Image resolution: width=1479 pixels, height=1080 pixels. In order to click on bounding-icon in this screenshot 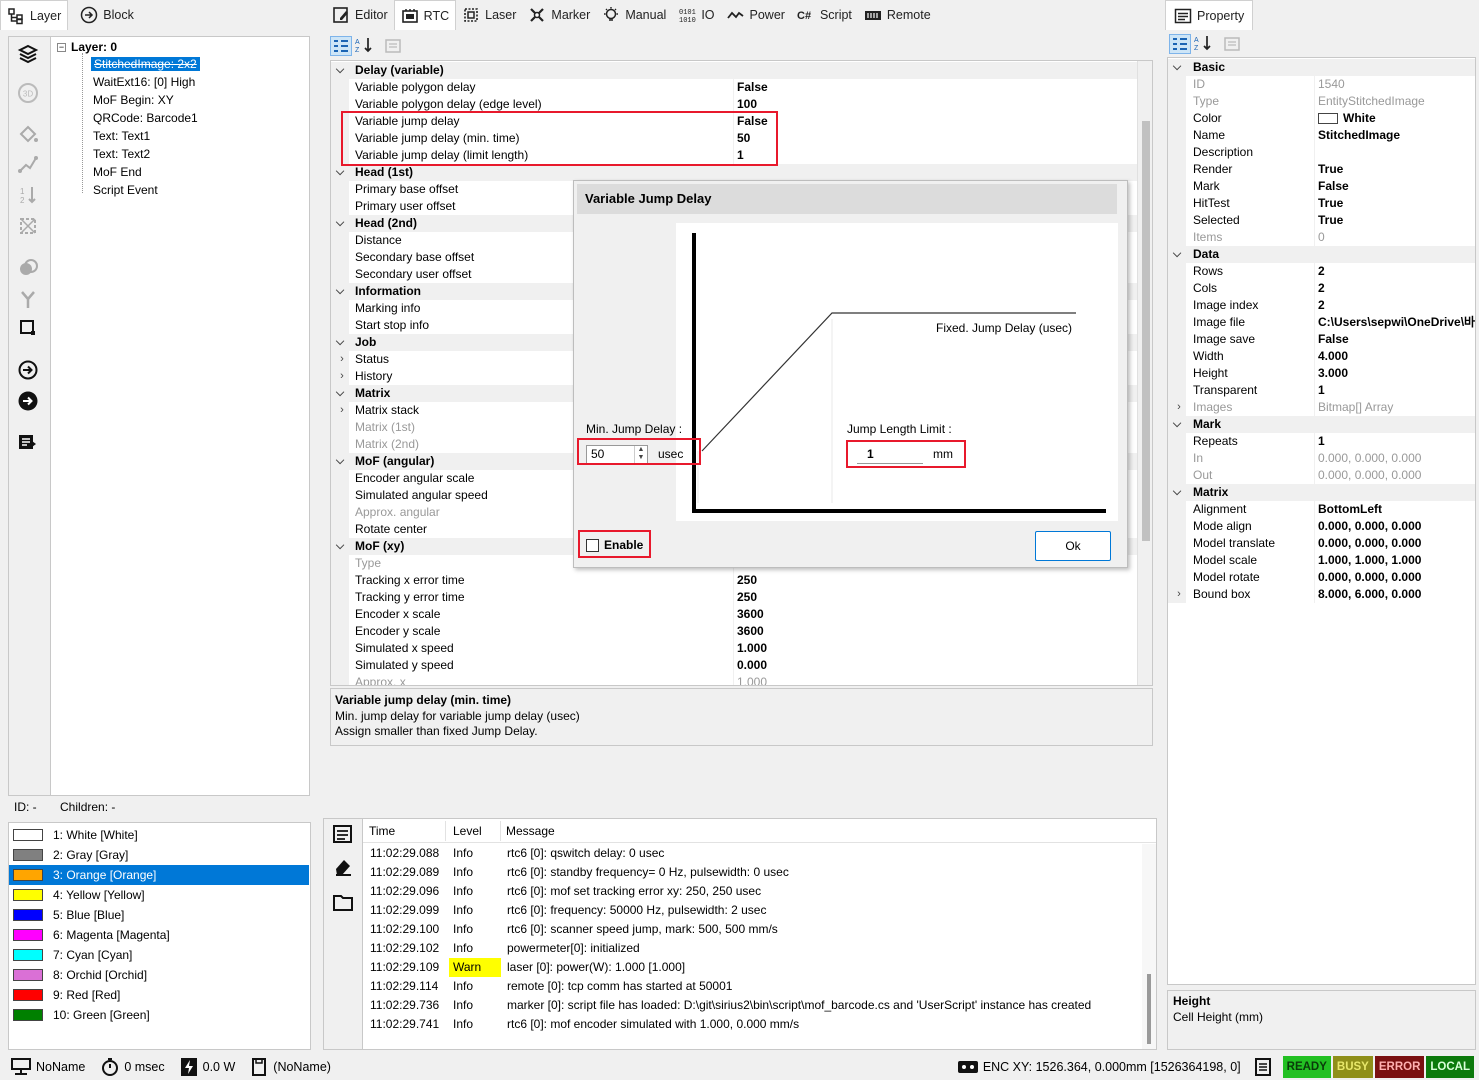, I will do `click(28, 328)`.